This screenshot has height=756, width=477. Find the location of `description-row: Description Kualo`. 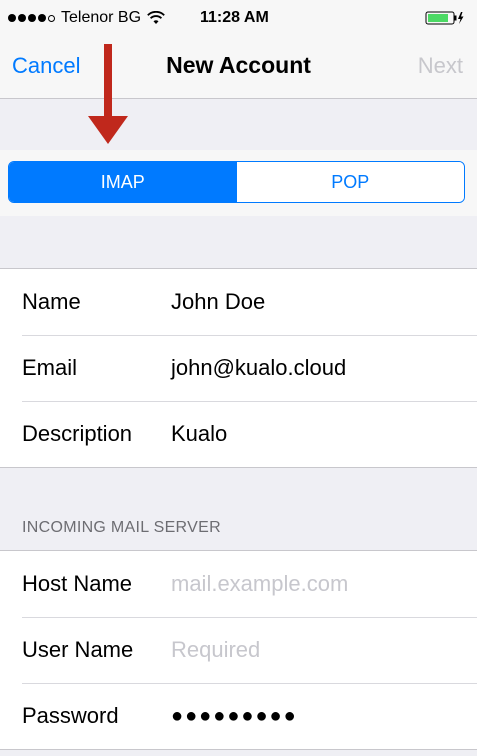

description-row: Description Kualo is located at coordinates (238, 434).